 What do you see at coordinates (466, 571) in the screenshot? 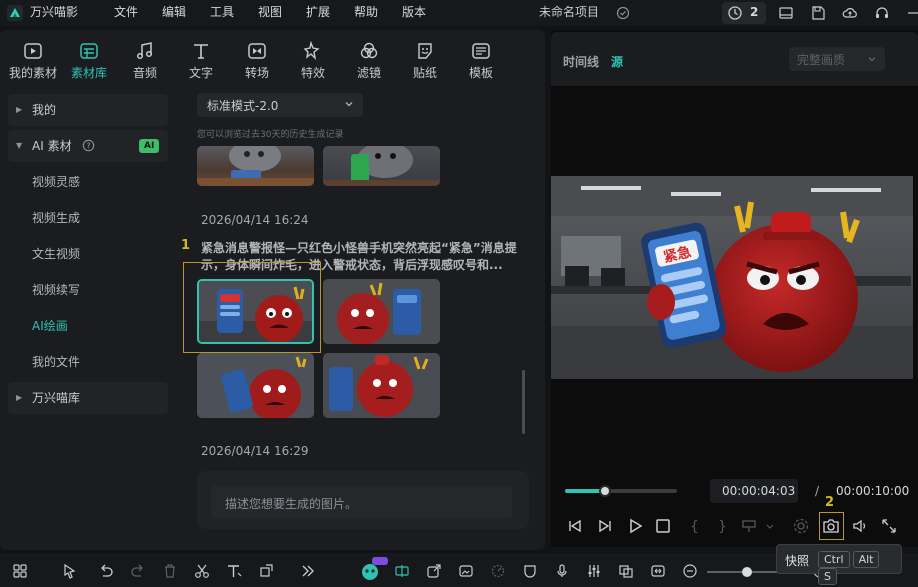
I see `image-edit-icon` at bounding box center [466, 571].